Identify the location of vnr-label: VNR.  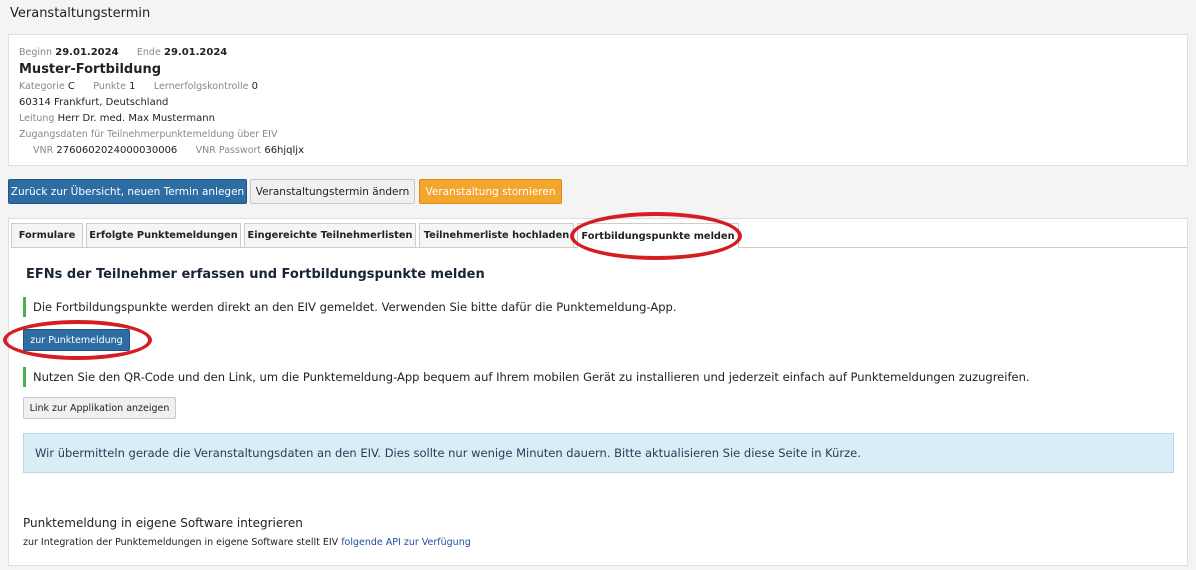
(43, 150).